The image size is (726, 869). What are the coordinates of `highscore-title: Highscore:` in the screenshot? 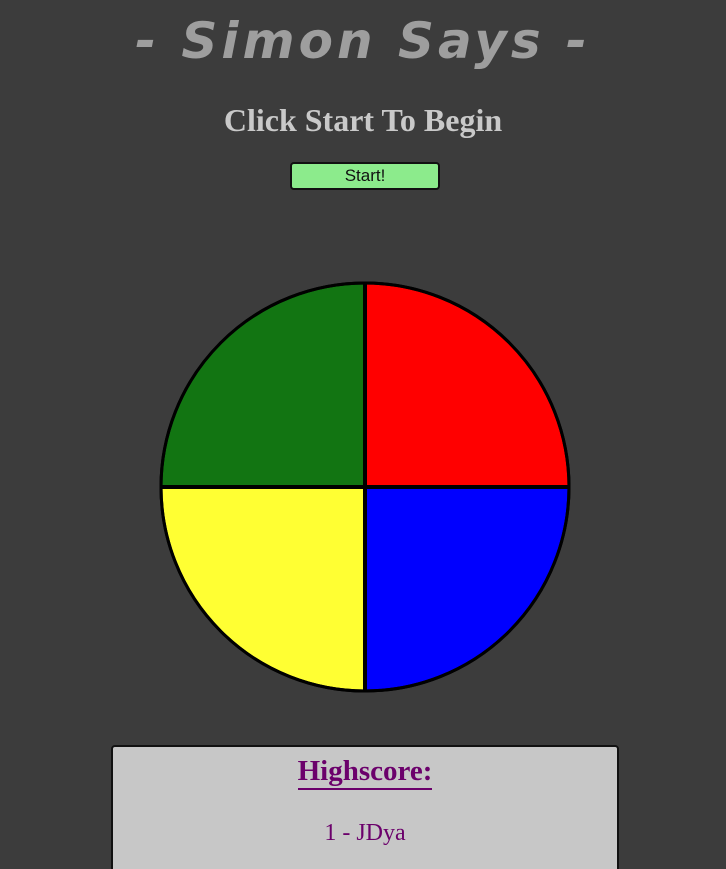 It's located at (365, 772).